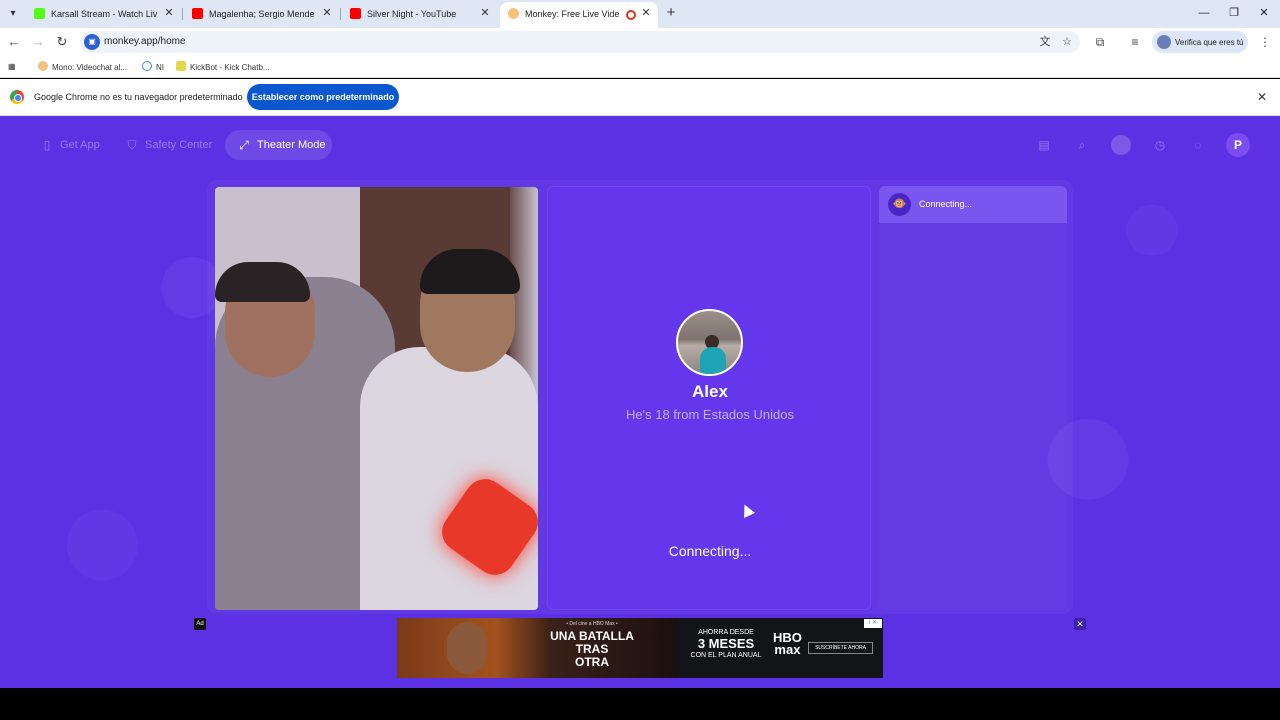 The height and width of the screenshot is (720, 1280). I want to click on bookmark-ni: NI, so click(153, 67).